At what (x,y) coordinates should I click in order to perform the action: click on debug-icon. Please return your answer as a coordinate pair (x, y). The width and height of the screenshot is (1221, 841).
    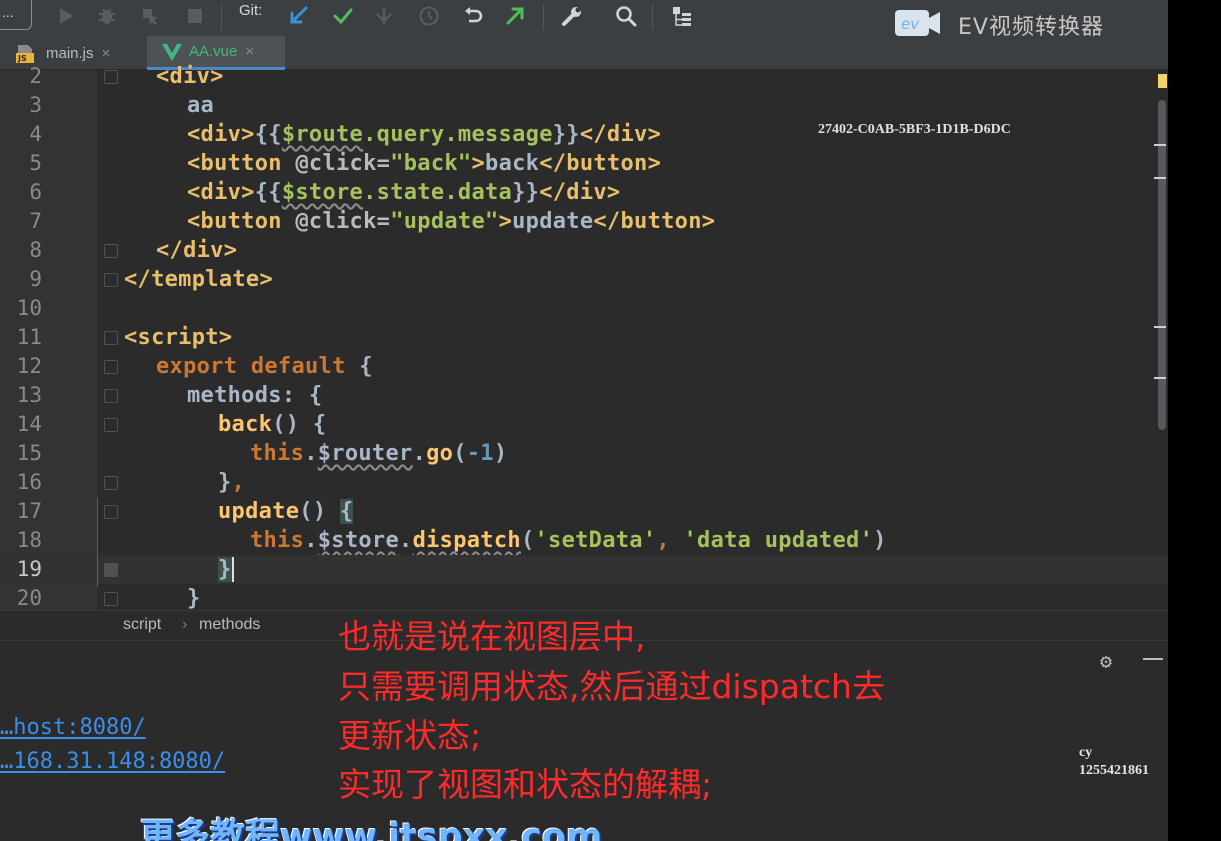
    Looking at the image, I should click on (107, 16).